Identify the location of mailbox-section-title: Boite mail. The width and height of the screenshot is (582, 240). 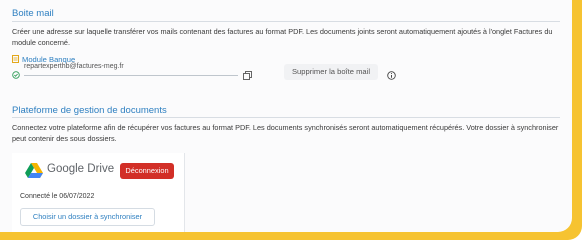
(33, 13).